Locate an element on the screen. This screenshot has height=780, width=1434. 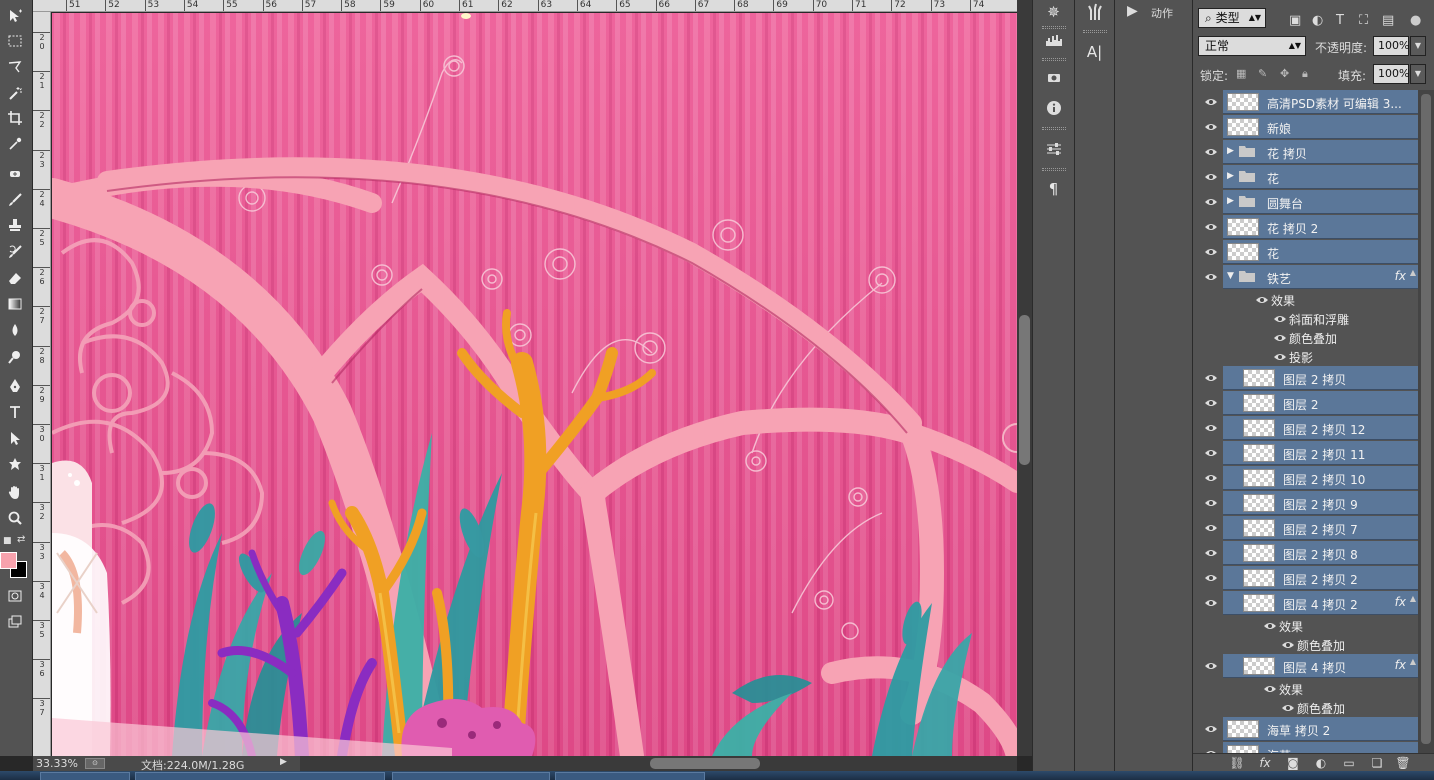
eyedropper-tool-icon is located at coordinates (15, 144).